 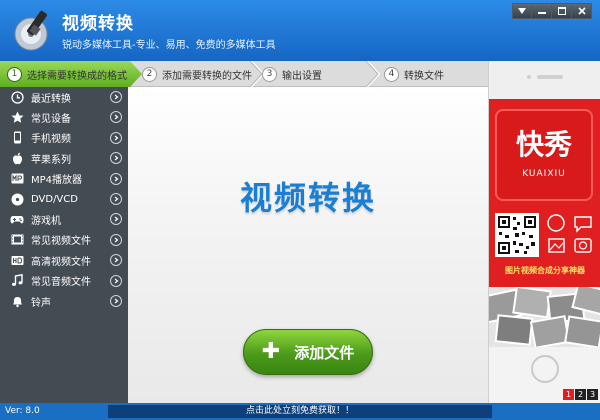 I want to click on step-4: 4 转换文件, so click(x=414, y=74).